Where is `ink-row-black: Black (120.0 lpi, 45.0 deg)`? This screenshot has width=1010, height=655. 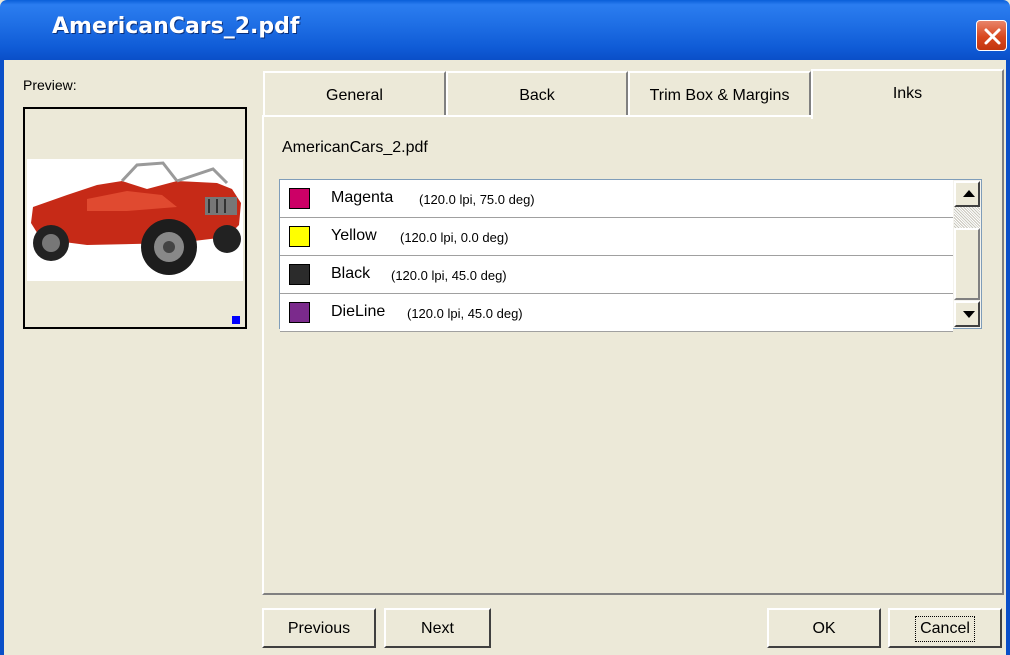
ink-row-black: Black (120.0 lpi, 45.0 deg) is located at coordinates (616, 275).